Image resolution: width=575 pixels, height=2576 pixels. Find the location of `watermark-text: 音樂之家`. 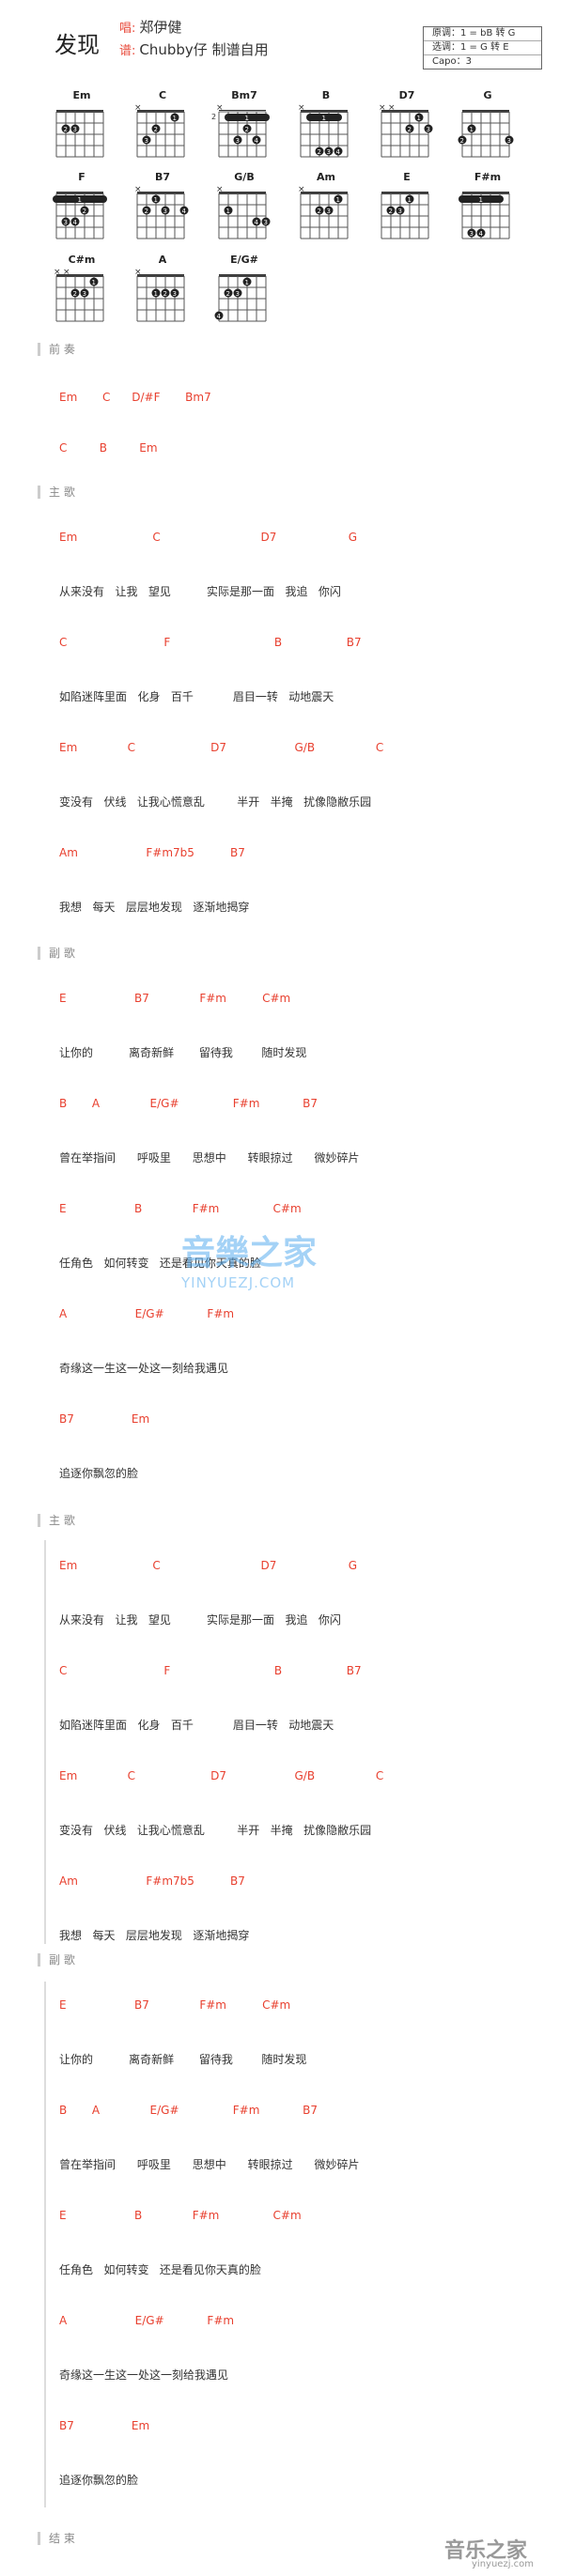

watermark-text: 音樂之家 is located at coordinates (249, 1253).